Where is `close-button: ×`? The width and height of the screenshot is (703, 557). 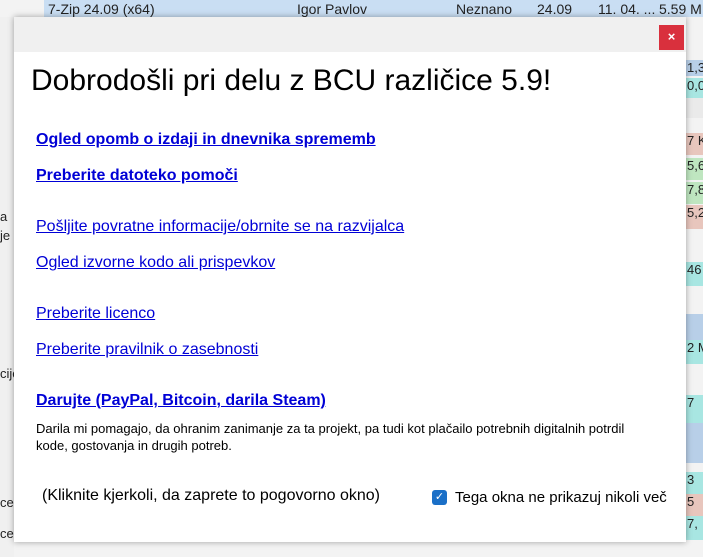
close-button: × is located at coordinates (671, 37).